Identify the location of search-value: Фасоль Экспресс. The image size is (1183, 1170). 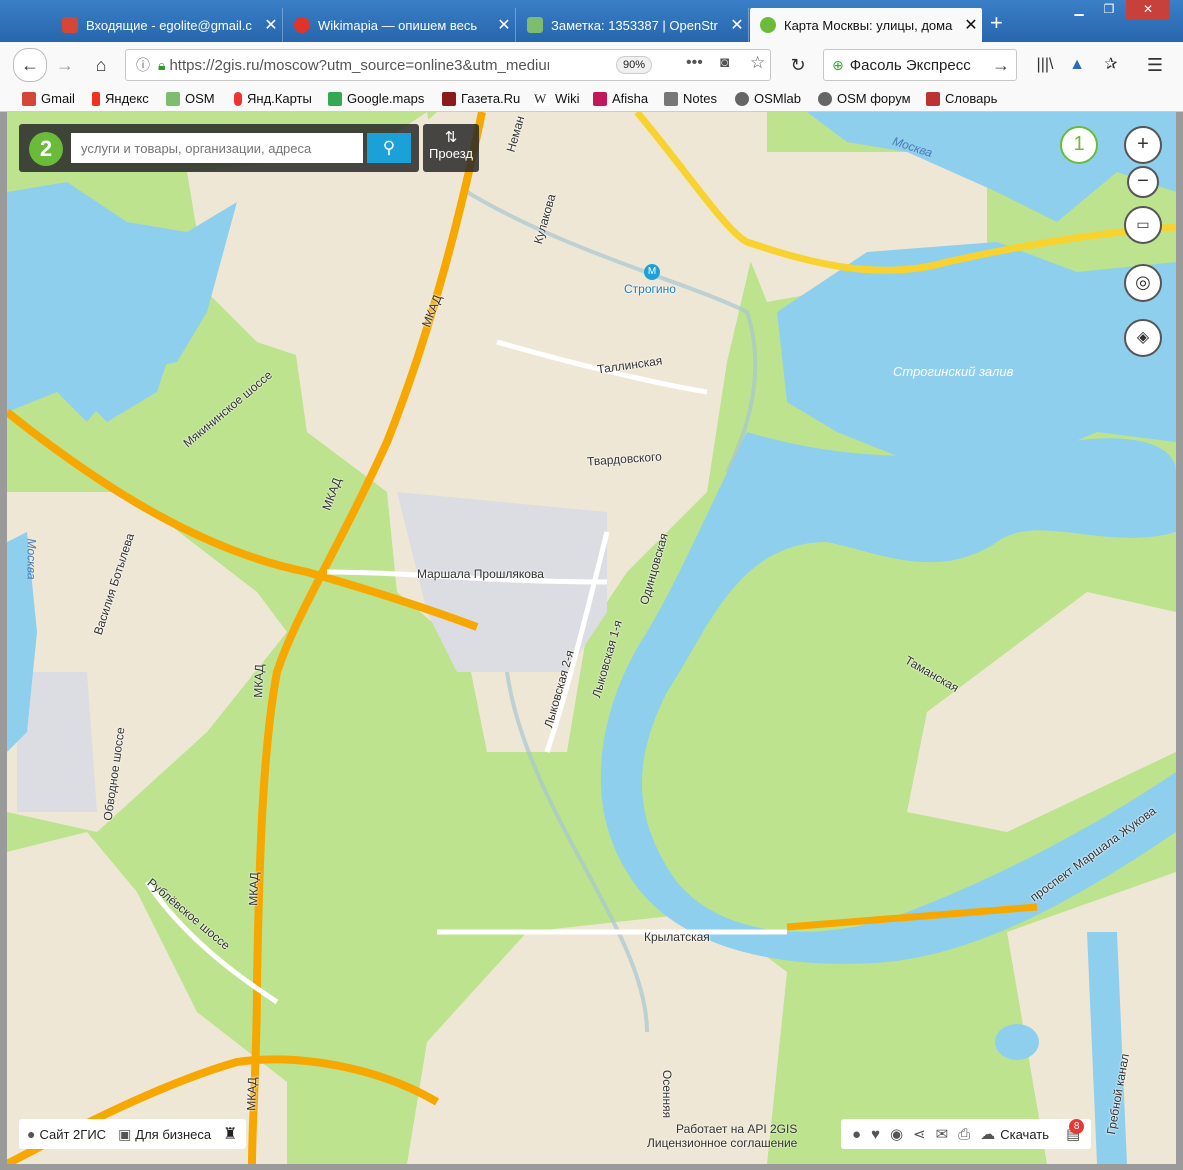
(910, 65).